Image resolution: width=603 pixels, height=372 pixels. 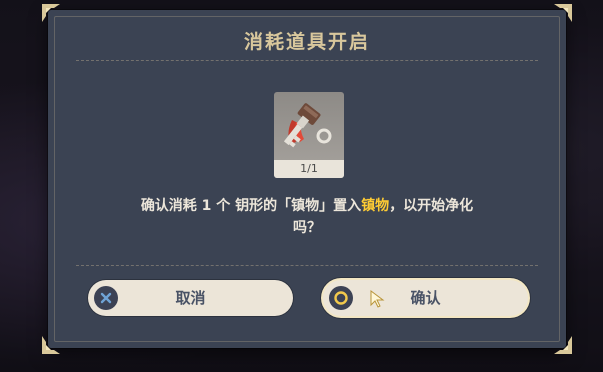 I want to click on confirm-button-label: 确认, so click(x=425, y=298).